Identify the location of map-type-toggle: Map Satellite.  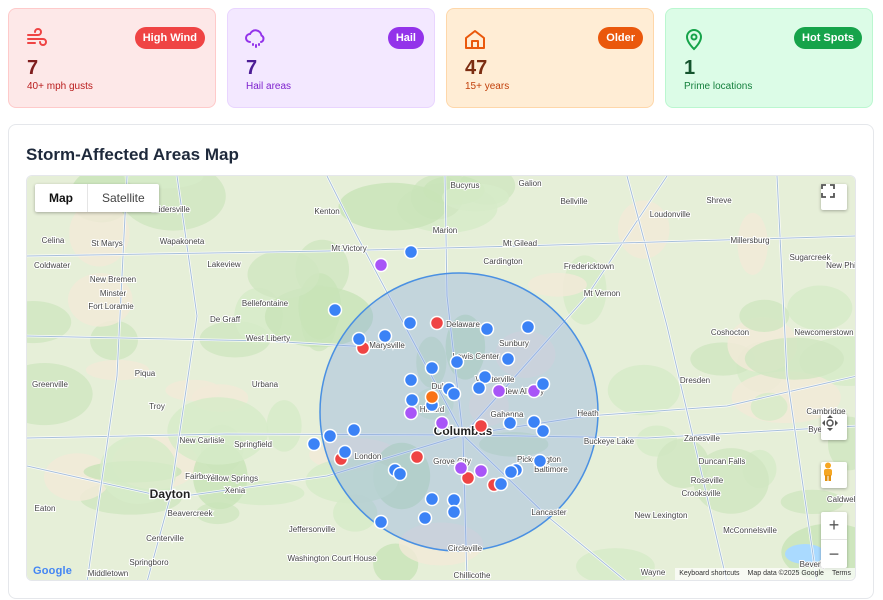
(97, 198).